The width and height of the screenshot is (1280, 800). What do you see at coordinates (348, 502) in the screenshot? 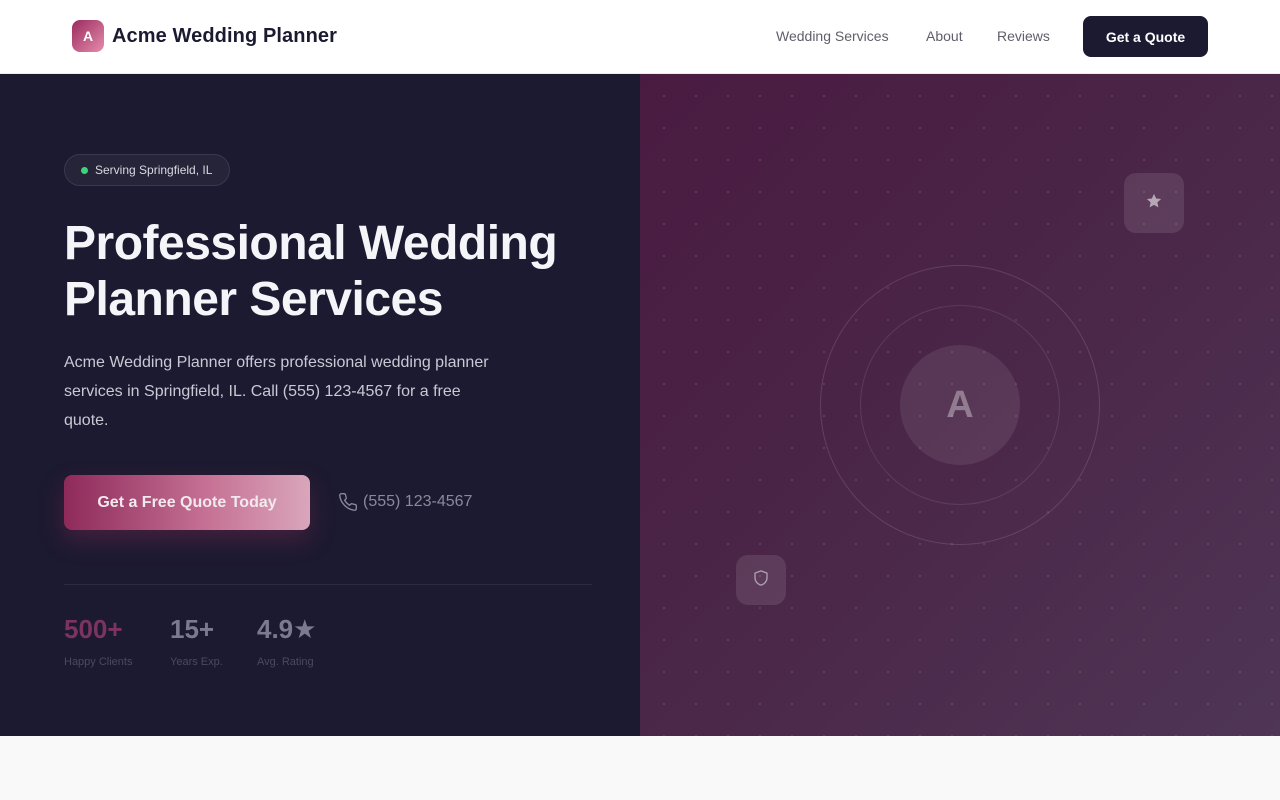
I see `phone-icon` at bounding box center [348, 502].